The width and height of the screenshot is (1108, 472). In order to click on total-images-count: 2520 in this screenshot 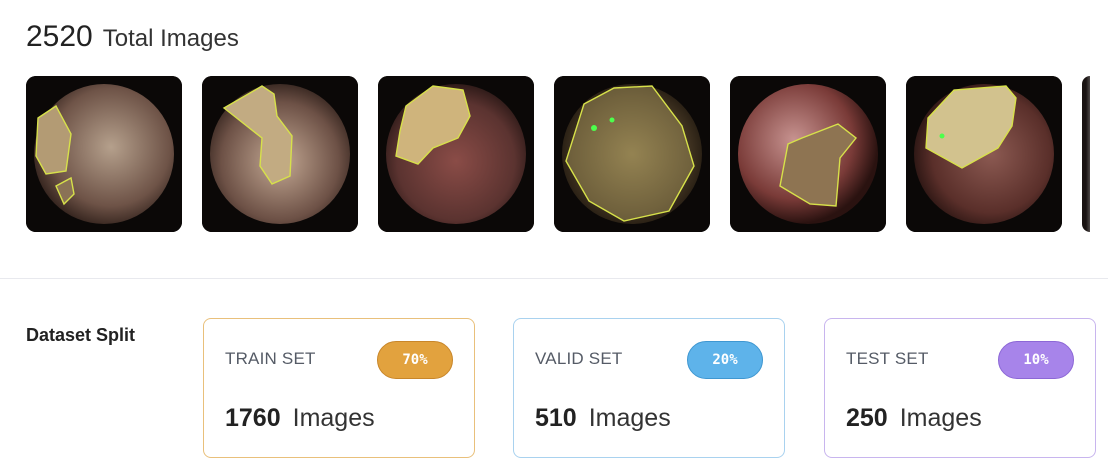, I will do `click(59, 36)`.